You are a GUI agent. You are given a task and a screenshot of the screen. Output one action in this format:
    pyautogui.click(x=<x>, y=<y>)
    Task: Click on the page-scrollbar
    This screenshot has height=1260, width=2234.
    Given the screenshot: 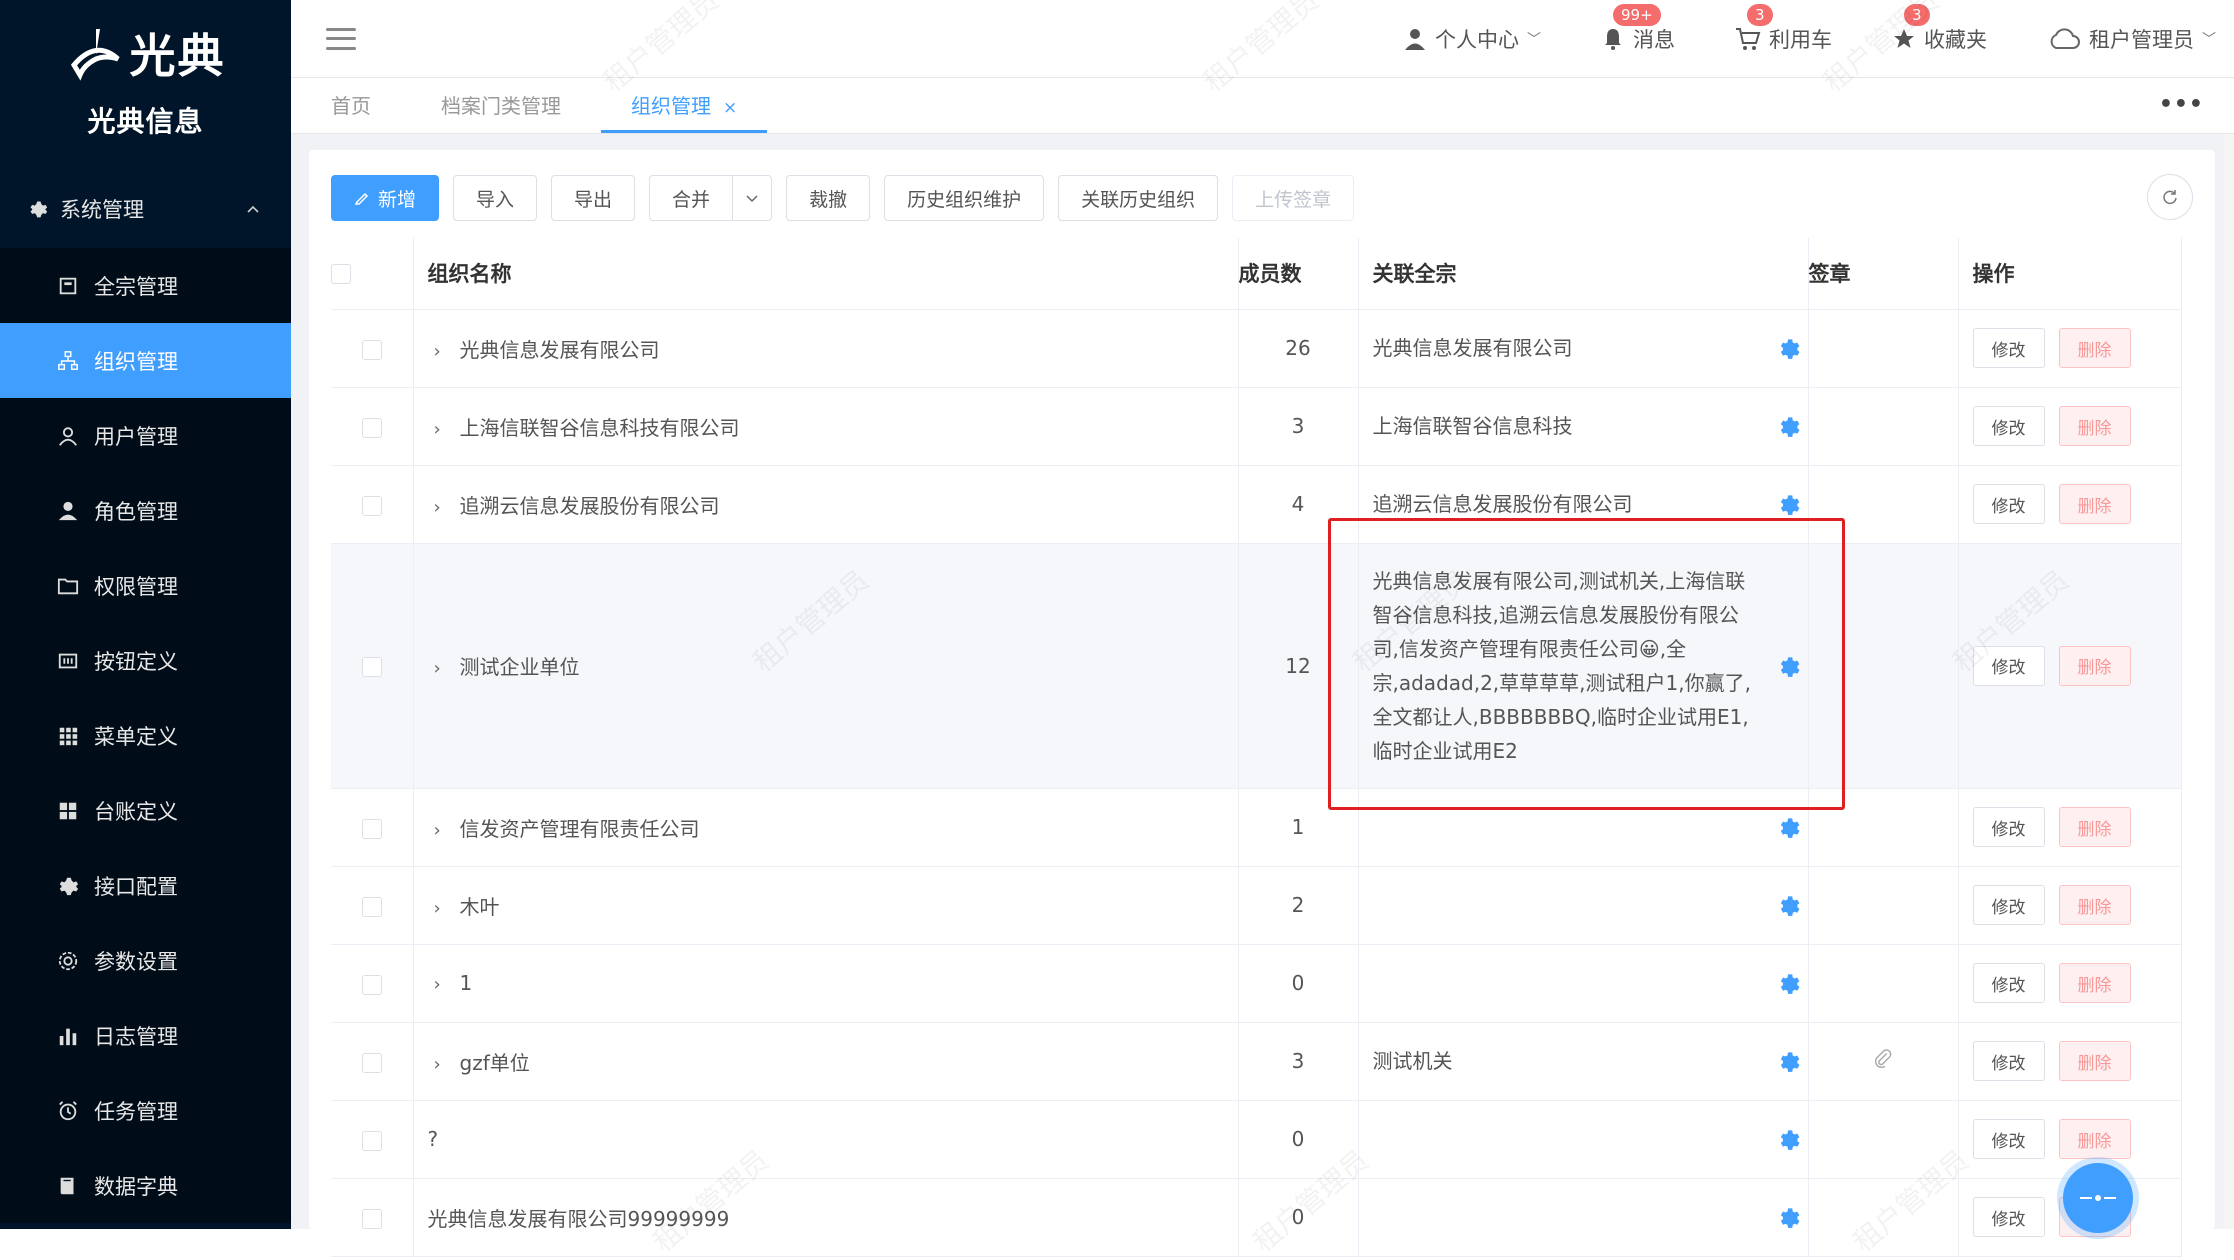 What is the action you would take?
    pyautogui.click(x=2229, y=681)
    